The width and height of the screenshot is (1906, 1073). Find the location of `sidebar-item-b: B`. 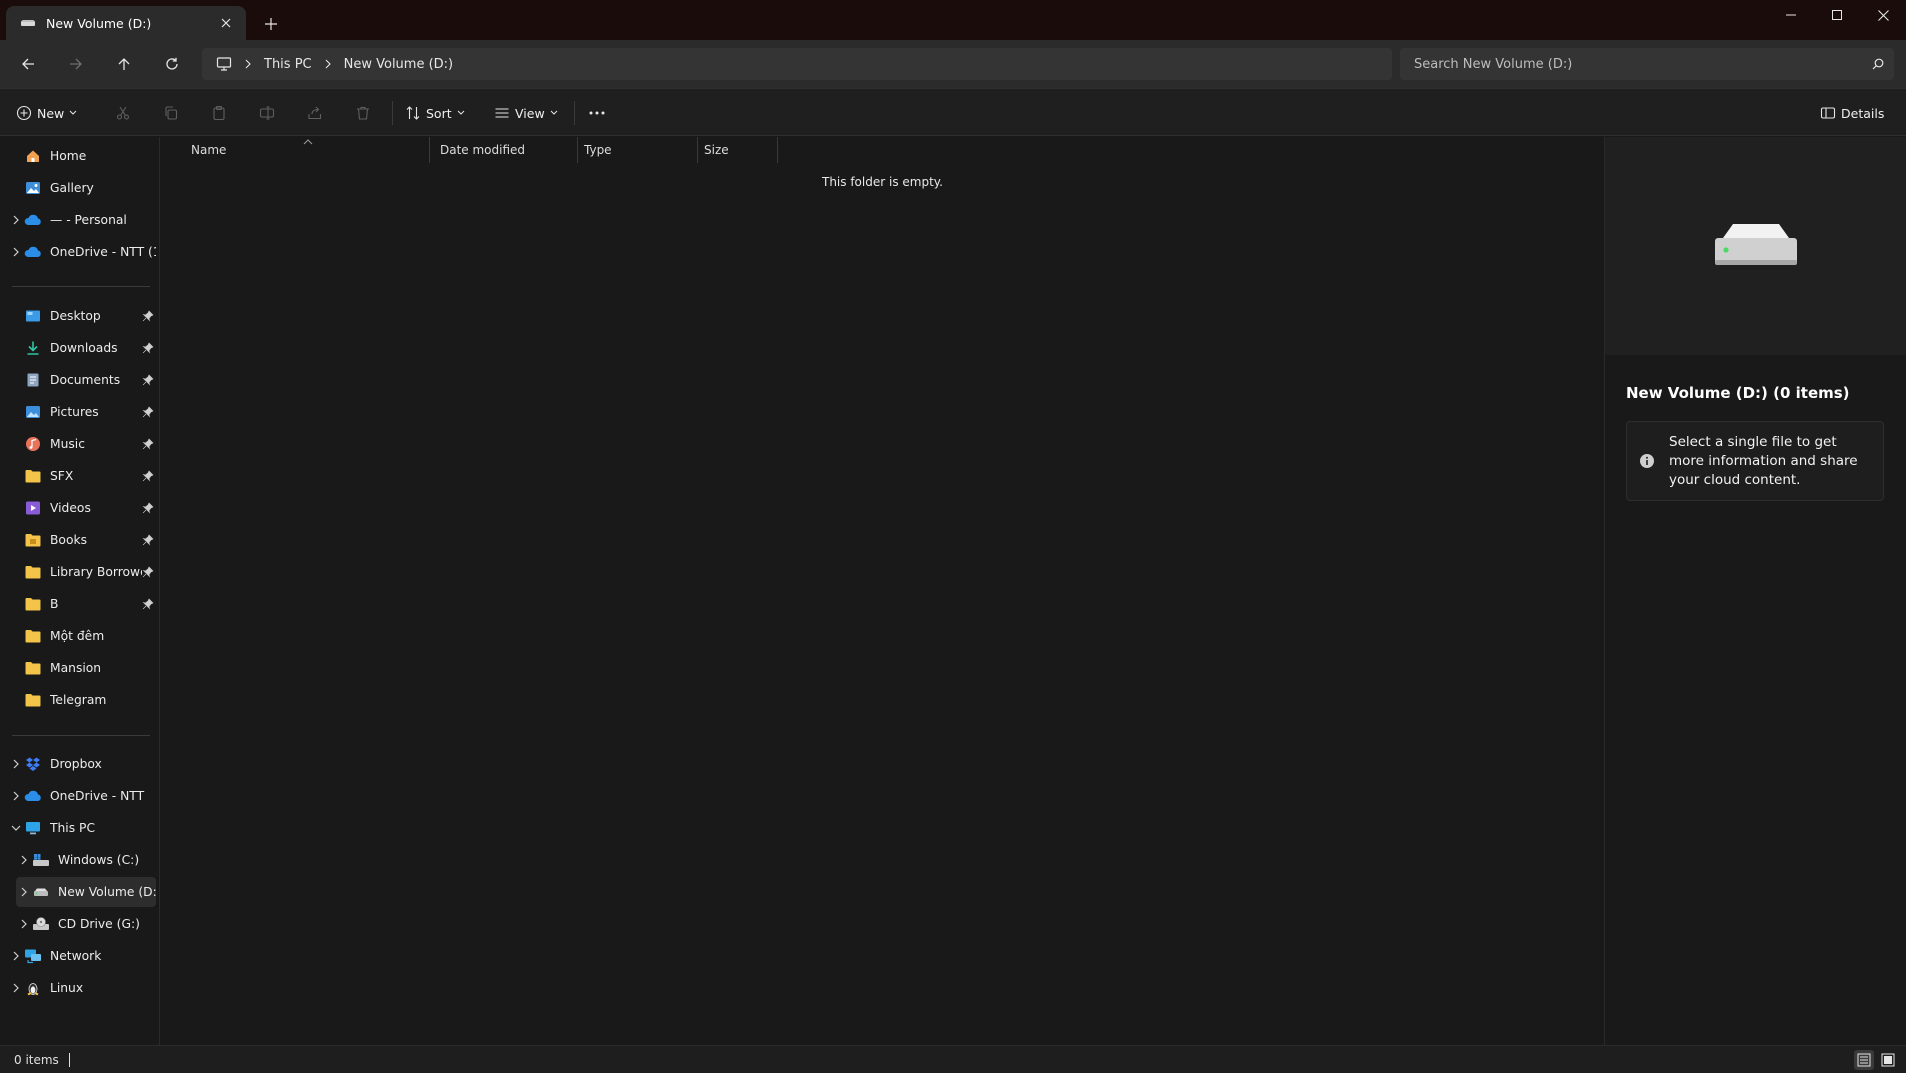

sidebar-item-b: B is located at coordinates (82, 604).